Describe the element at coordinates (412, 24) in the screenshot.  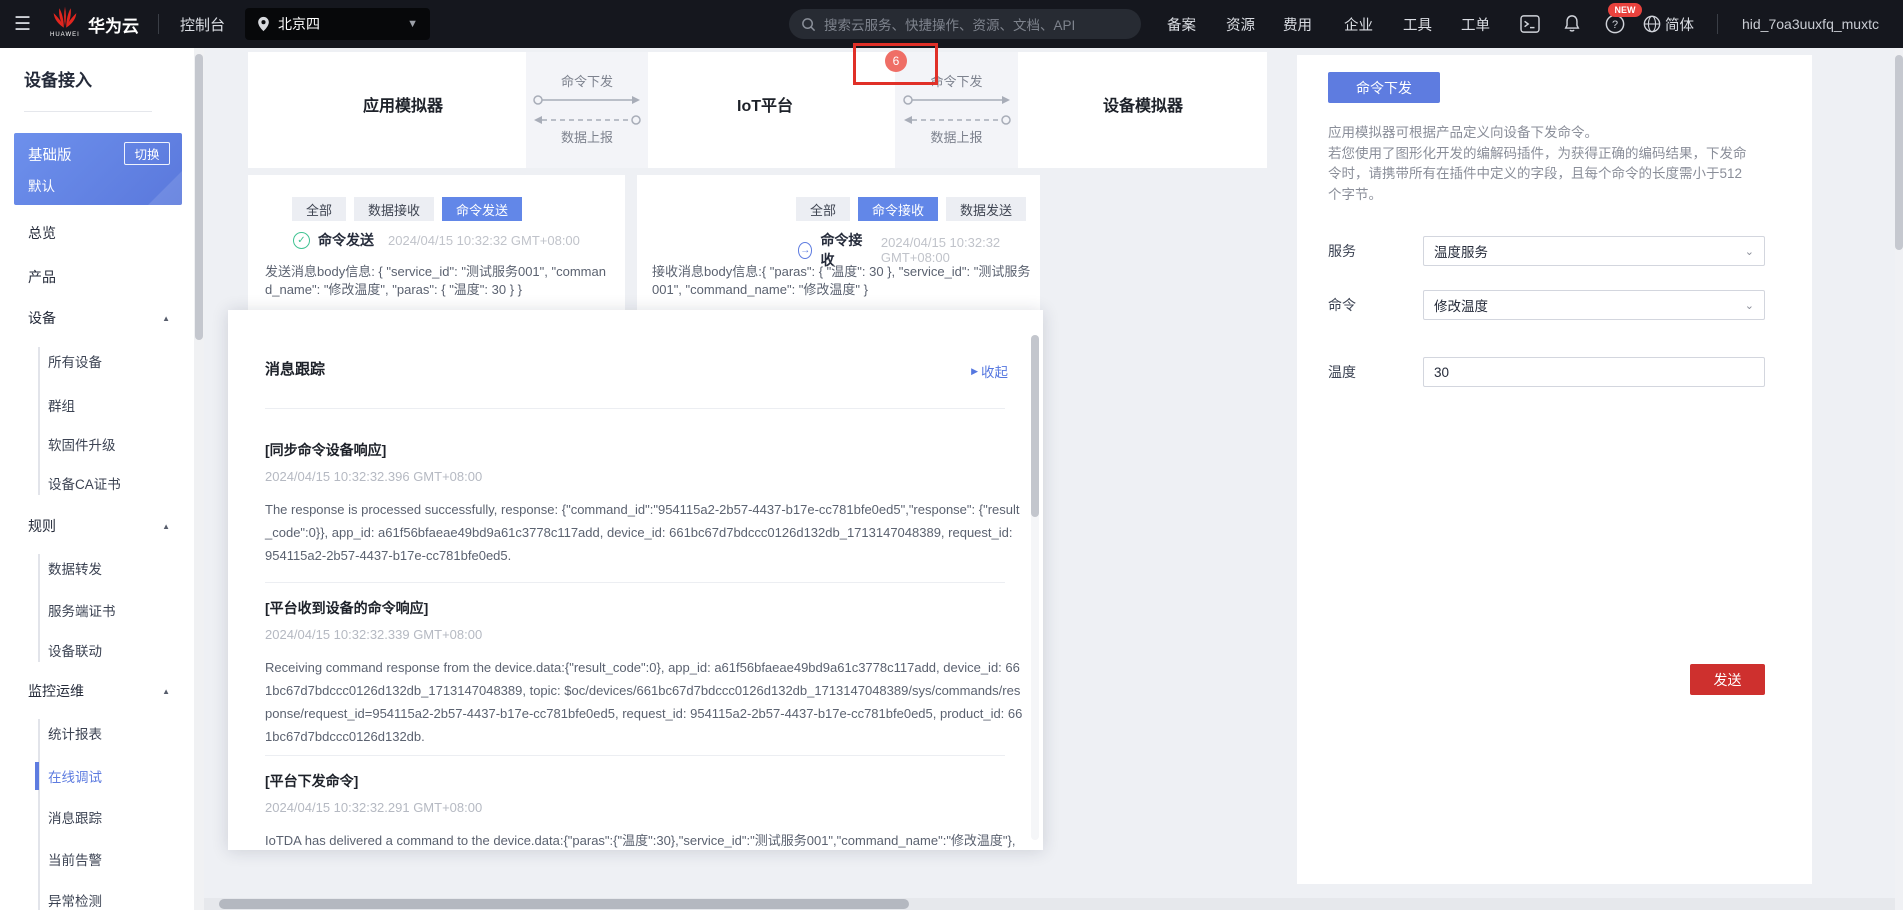
I see `chevron-down-icon: ▼` at that location.